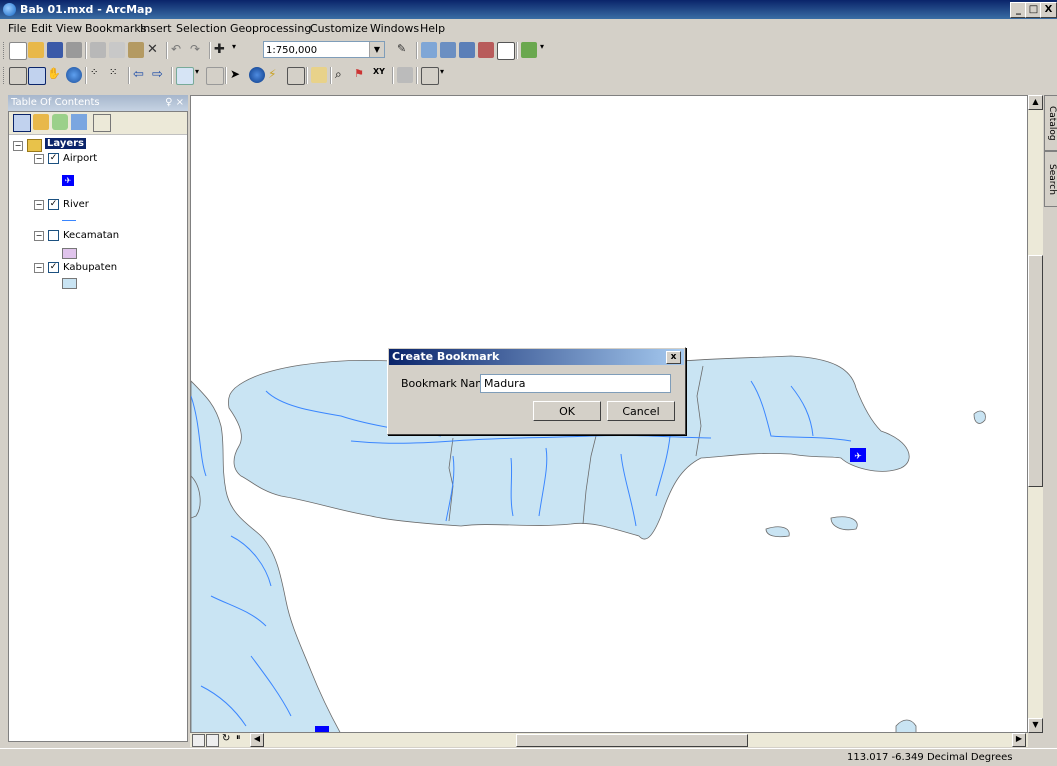  Describe the element at coordinates (1050, 123) in the screenshot. I see `catalog-side-tab: Catalog` at that location.